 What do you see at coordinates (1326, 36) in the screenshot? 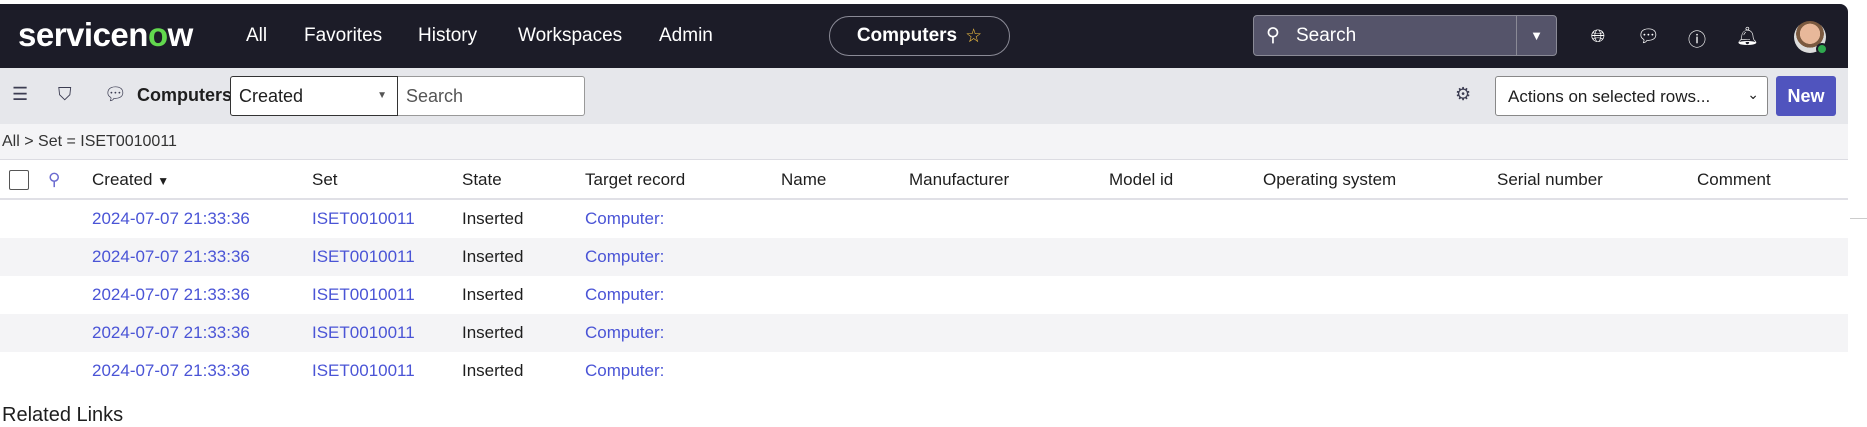
I see `global-search-input: Search` at bounding box center [1326, 36].